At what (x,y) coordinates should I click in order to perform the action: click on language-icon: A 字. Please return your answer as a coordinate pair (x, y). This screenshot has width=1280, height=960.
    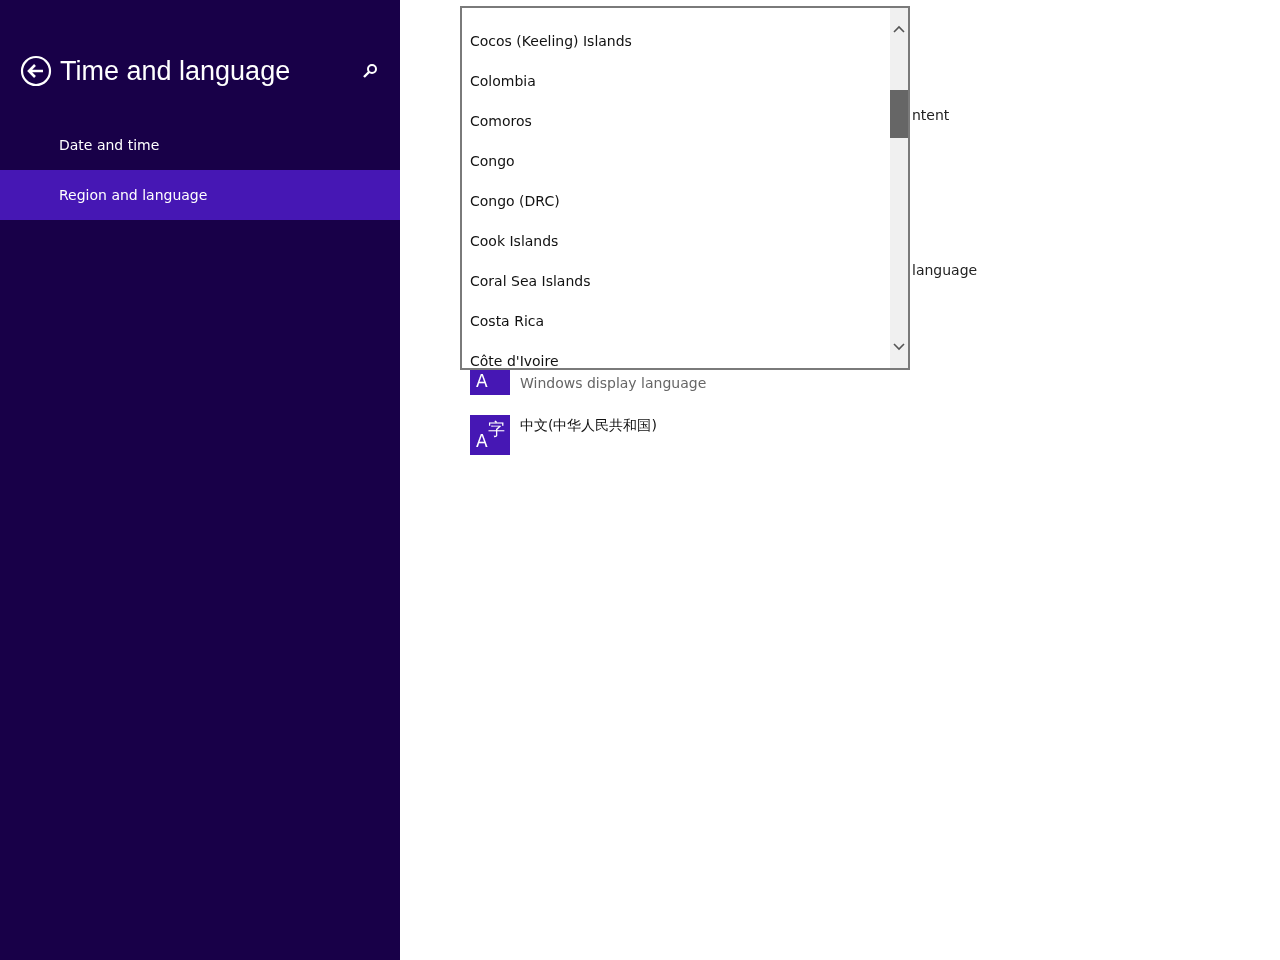
    Looking at the image, I should click on (490, 435).